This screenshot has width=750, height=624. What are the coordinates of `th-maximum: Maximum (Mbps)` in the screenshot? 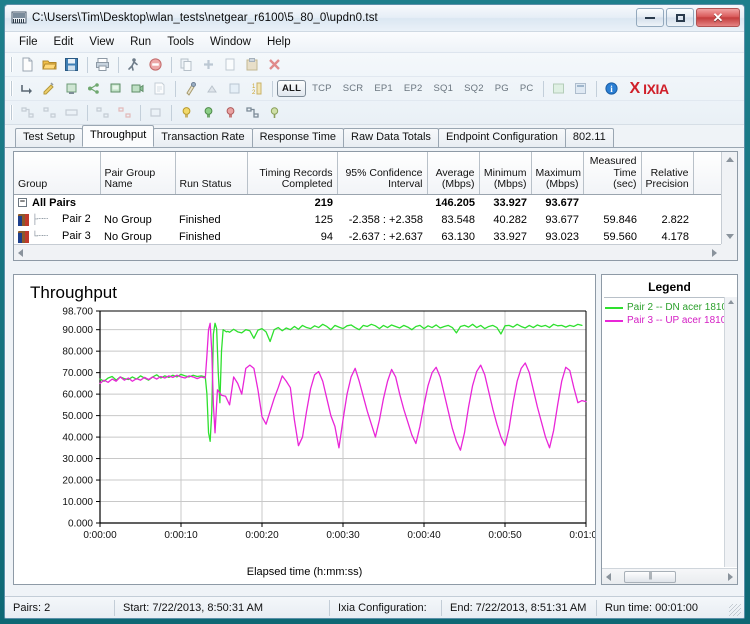 It's located at (557, 173).